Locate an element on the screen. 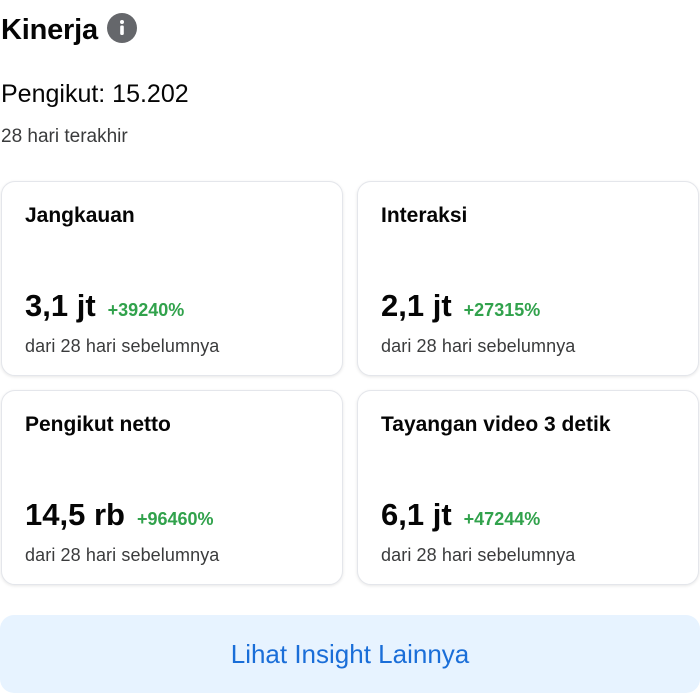 Image resolution: width=700 pixels, height=700 pixels. metric-row: 14,5 rb +96460% is located at coordinates (119, 515).